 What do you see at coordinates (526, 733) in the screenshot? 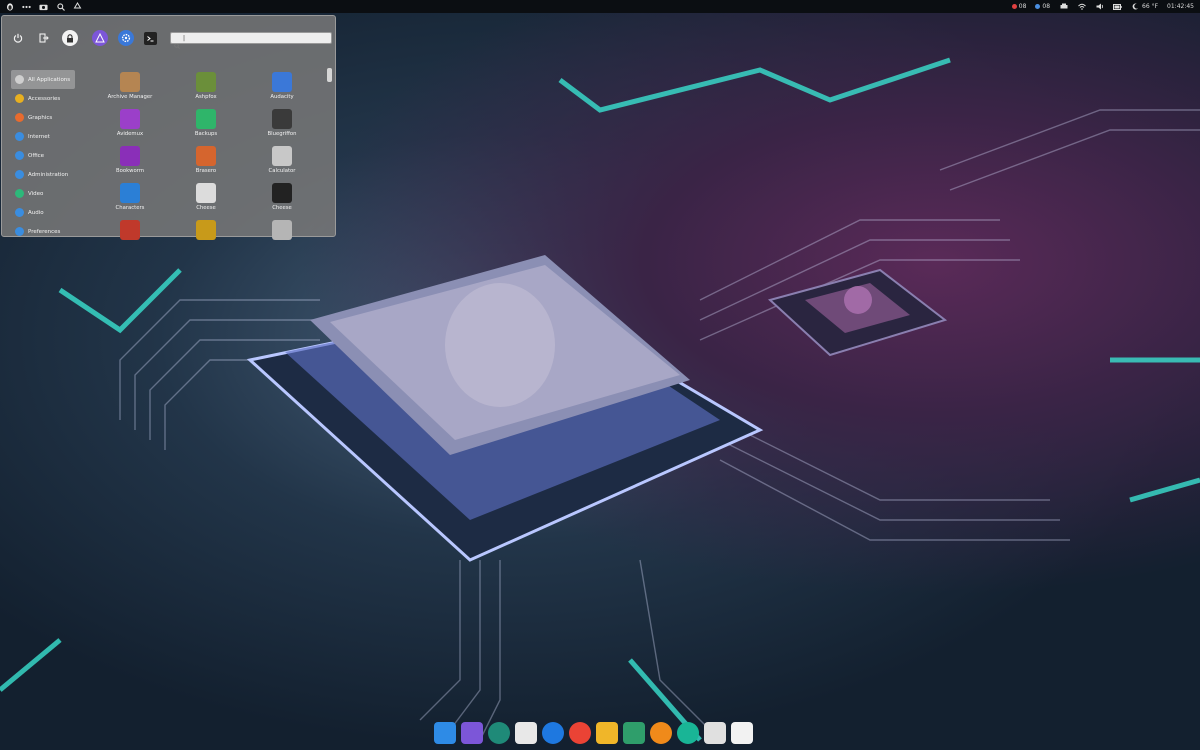
I see `text-editor-icon` at bounding box center [526, 733].